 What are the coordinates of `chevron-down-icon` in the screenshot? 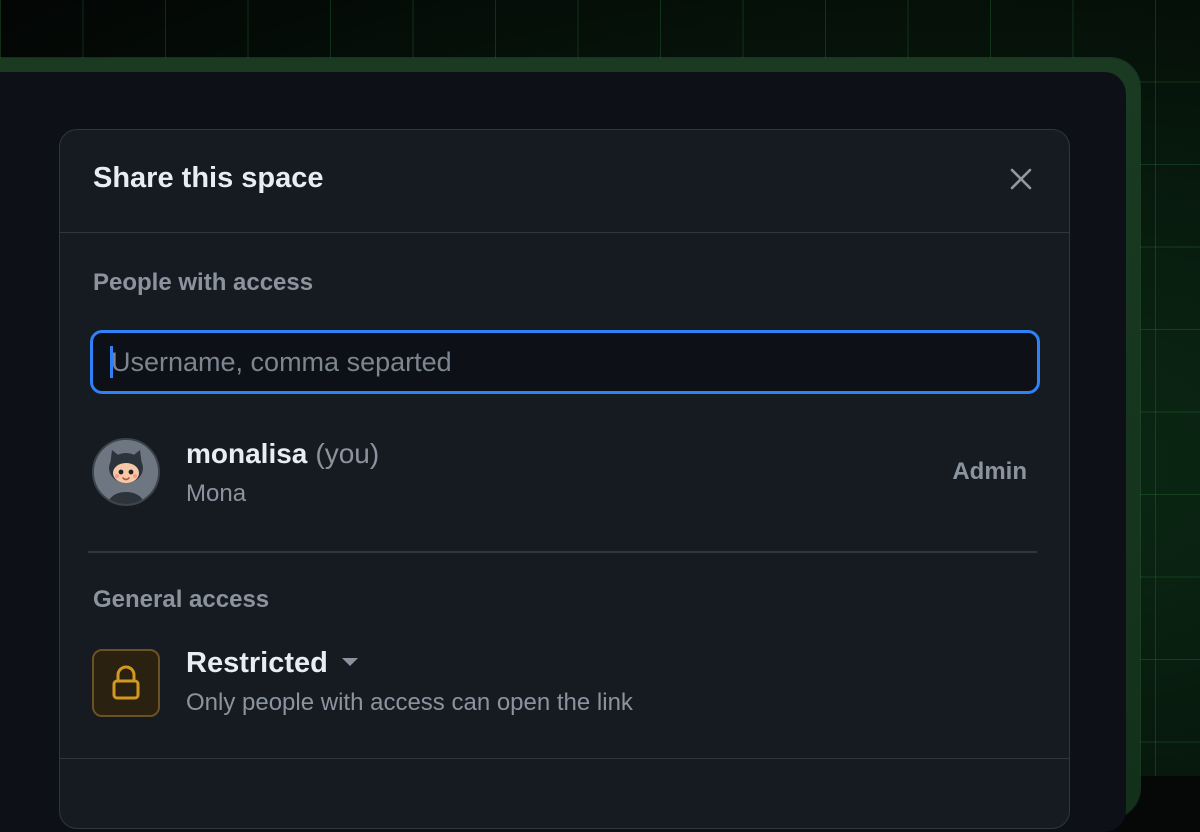 It's located at (349, 662).